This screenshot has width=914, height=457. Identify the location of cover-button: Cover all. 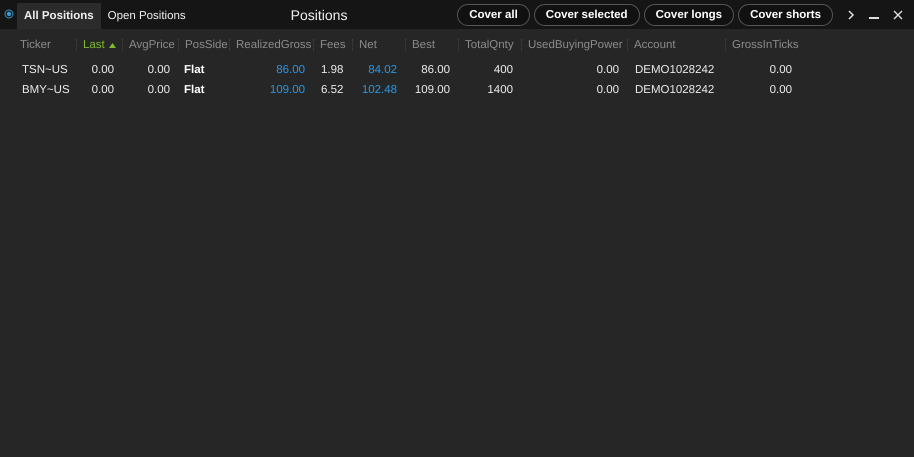
(493, 15).